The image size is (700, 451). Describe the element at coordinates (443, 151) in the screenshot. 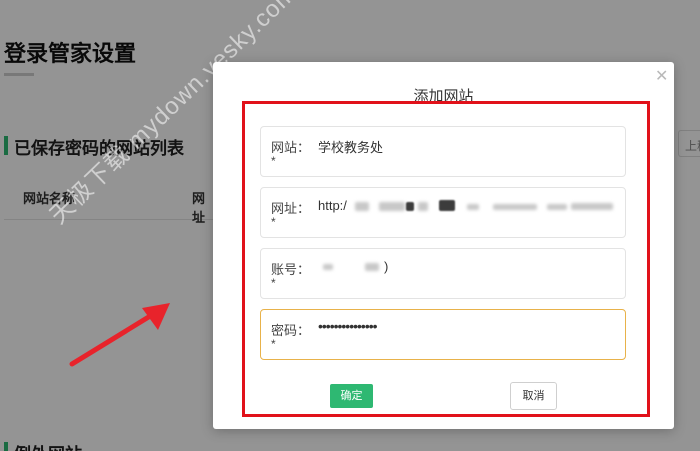

I see `site-name-field: 网站： * 学校教务处` at that location.